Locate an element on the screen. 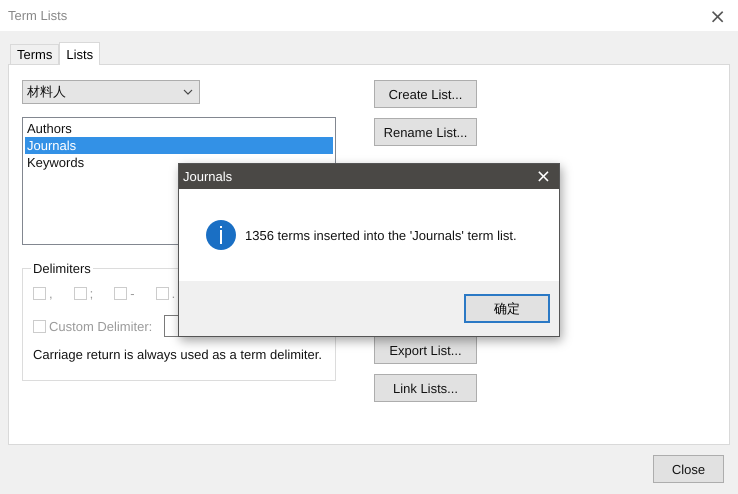 The width and height of the screenshot is (738, 494). group-title: Delimiters is located at coordinates (62, 268).